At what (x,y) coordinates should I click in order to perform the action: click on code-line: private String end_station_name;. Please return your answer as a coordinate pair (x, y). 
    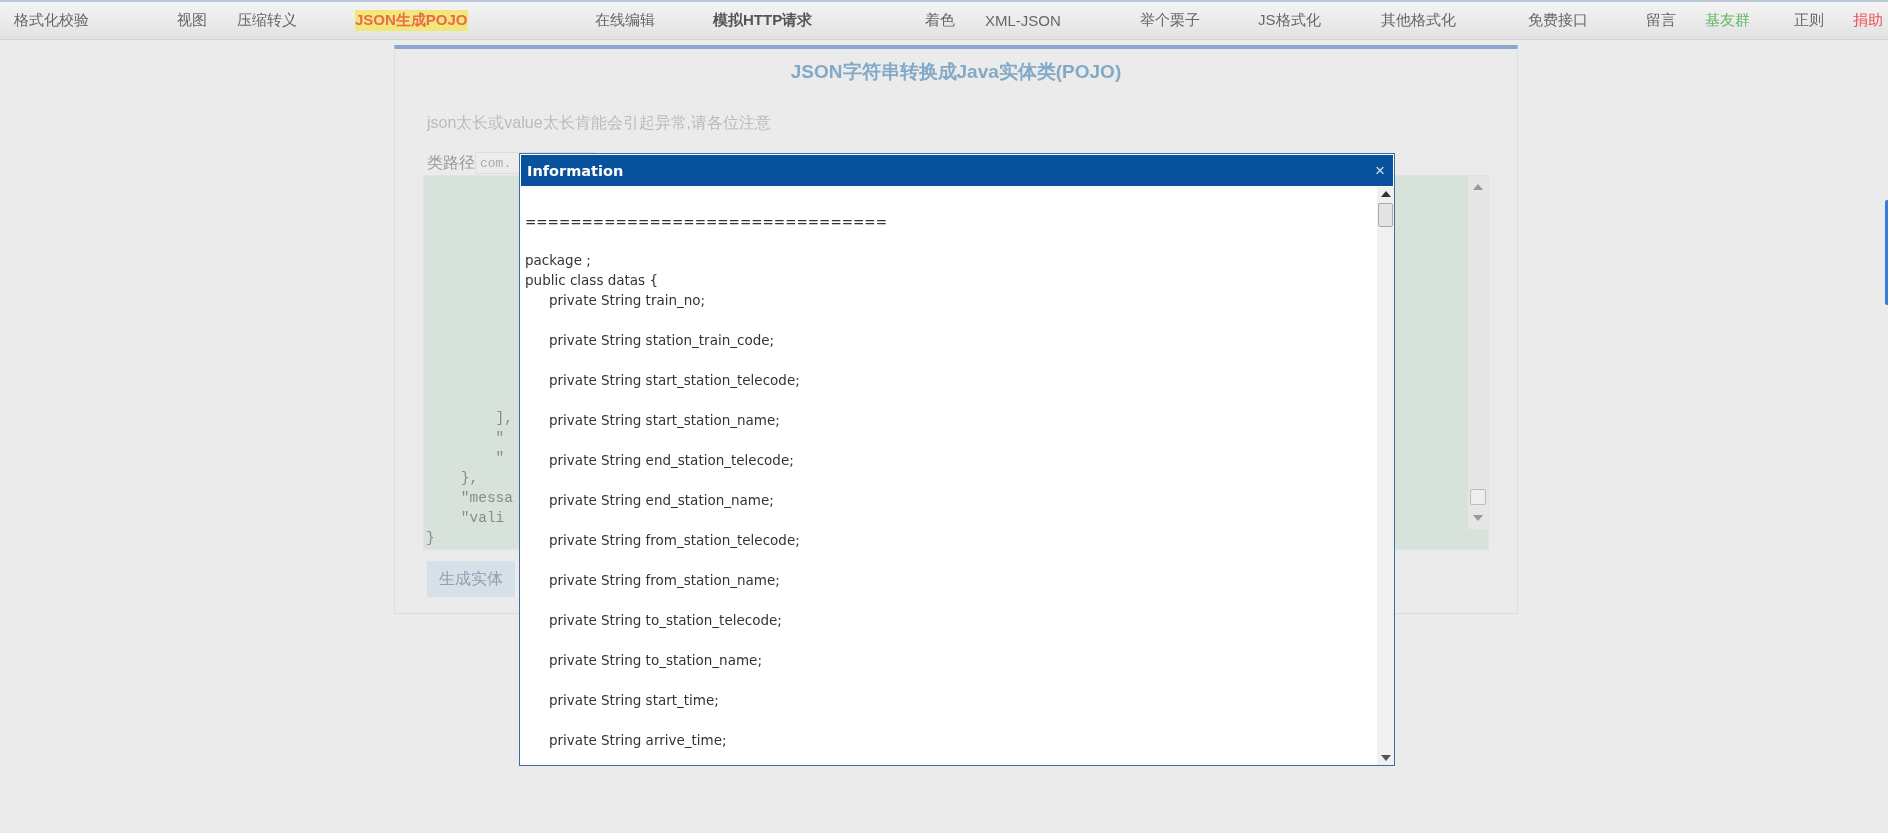
    Looking at the image, I should click on (661, 500).